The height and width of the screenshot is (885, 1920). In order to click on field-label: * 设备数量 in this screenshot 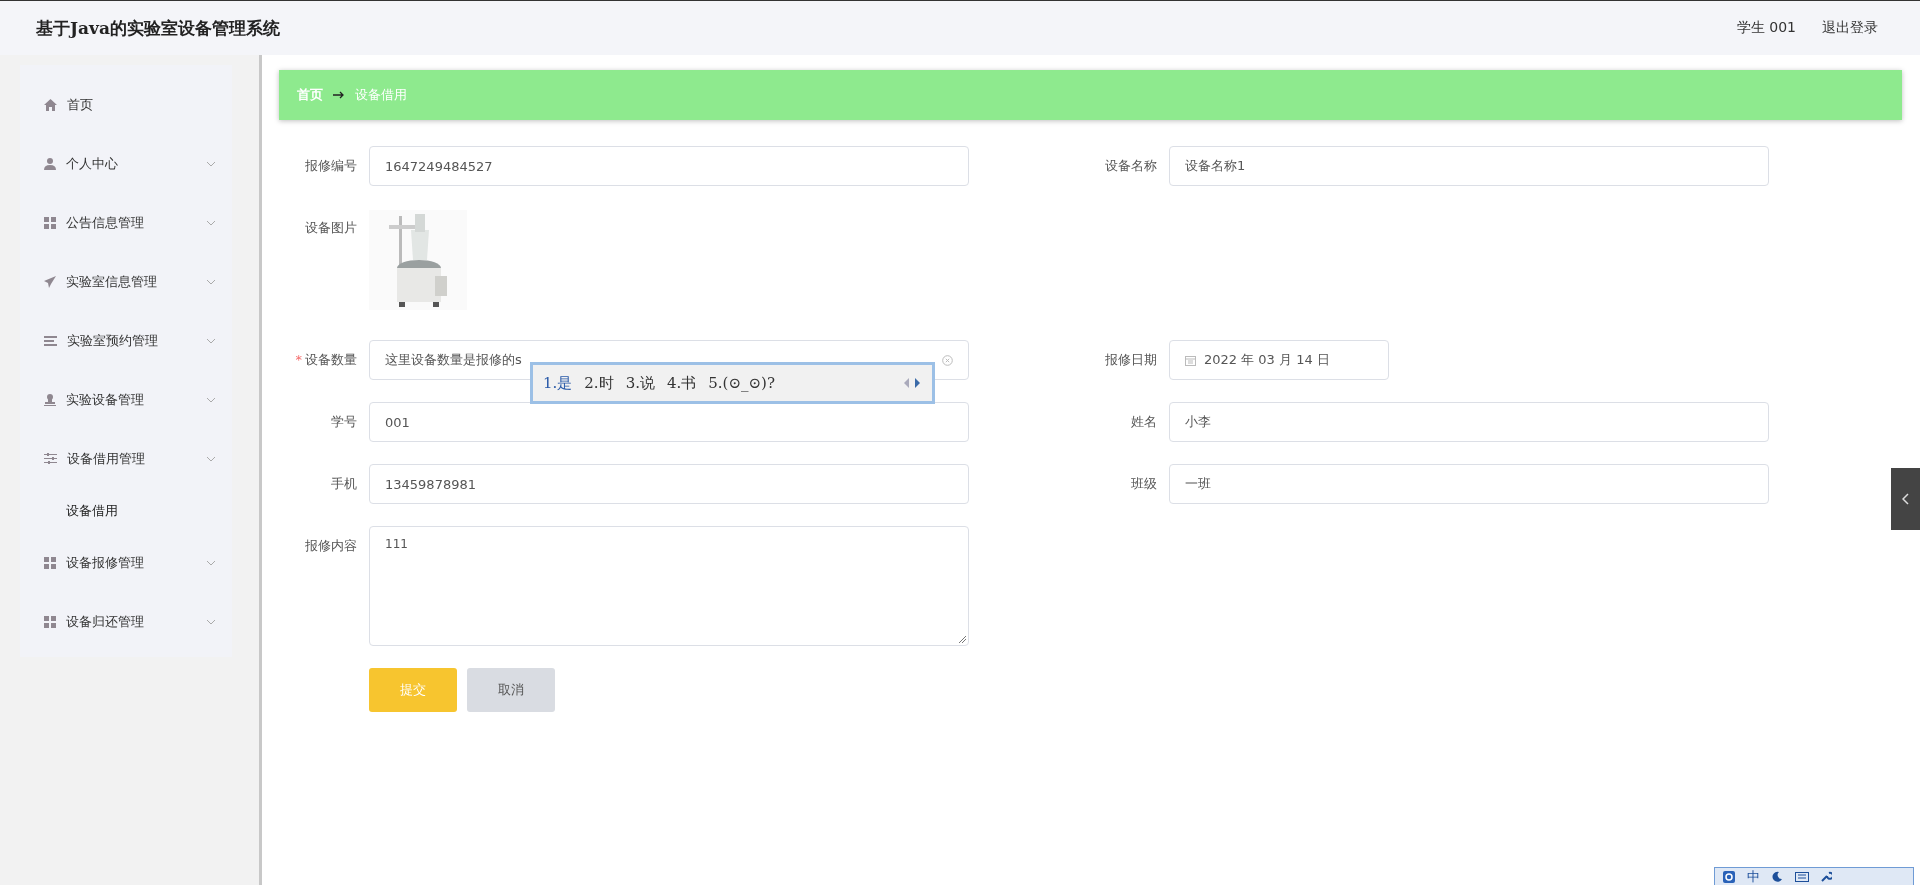, I will do `click(326, 360)`.